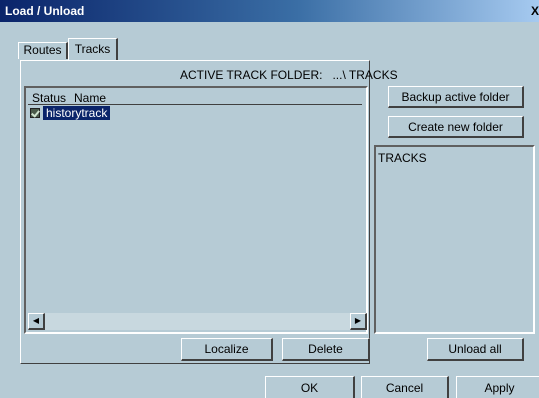 This screenshot has height=398, width=539. I want to click on delete-button: Delete, so click(326, 349).